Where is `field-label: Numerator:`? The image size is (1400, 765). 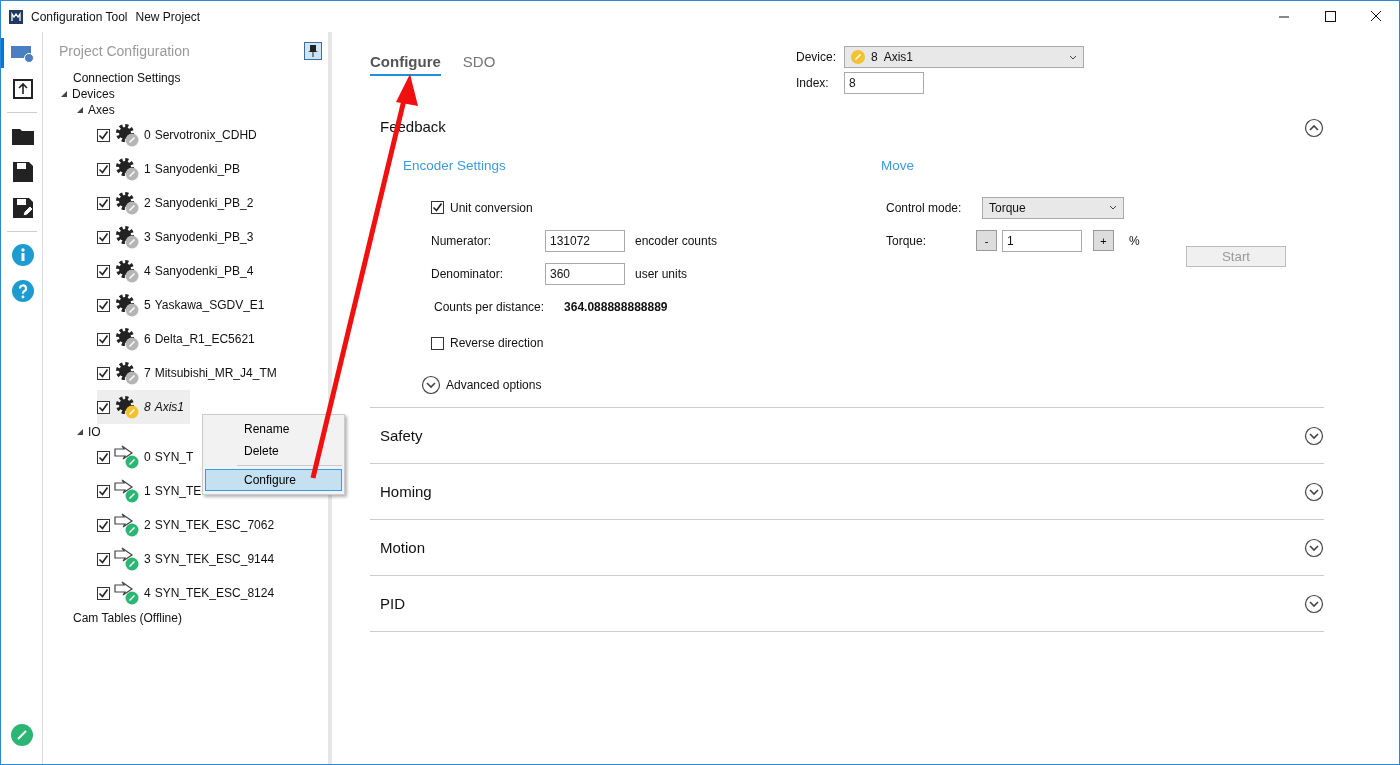
field-label: Numerator: is located at coordinates (462, 240).